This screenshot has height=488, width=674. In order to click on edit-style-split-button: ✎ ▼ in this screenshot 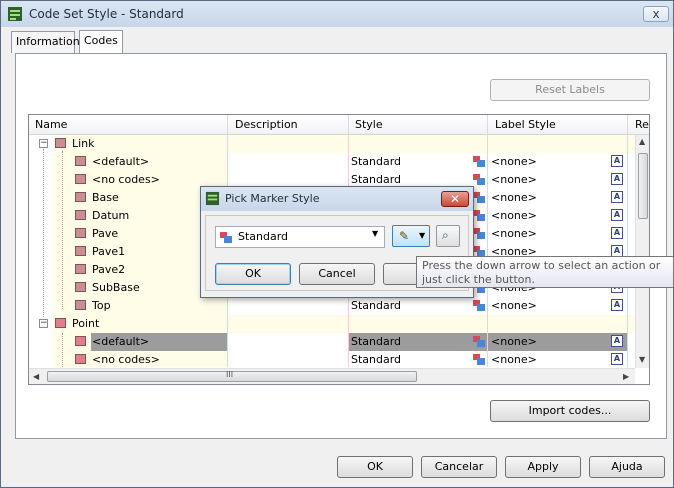, I will do `click(411, 236)`.